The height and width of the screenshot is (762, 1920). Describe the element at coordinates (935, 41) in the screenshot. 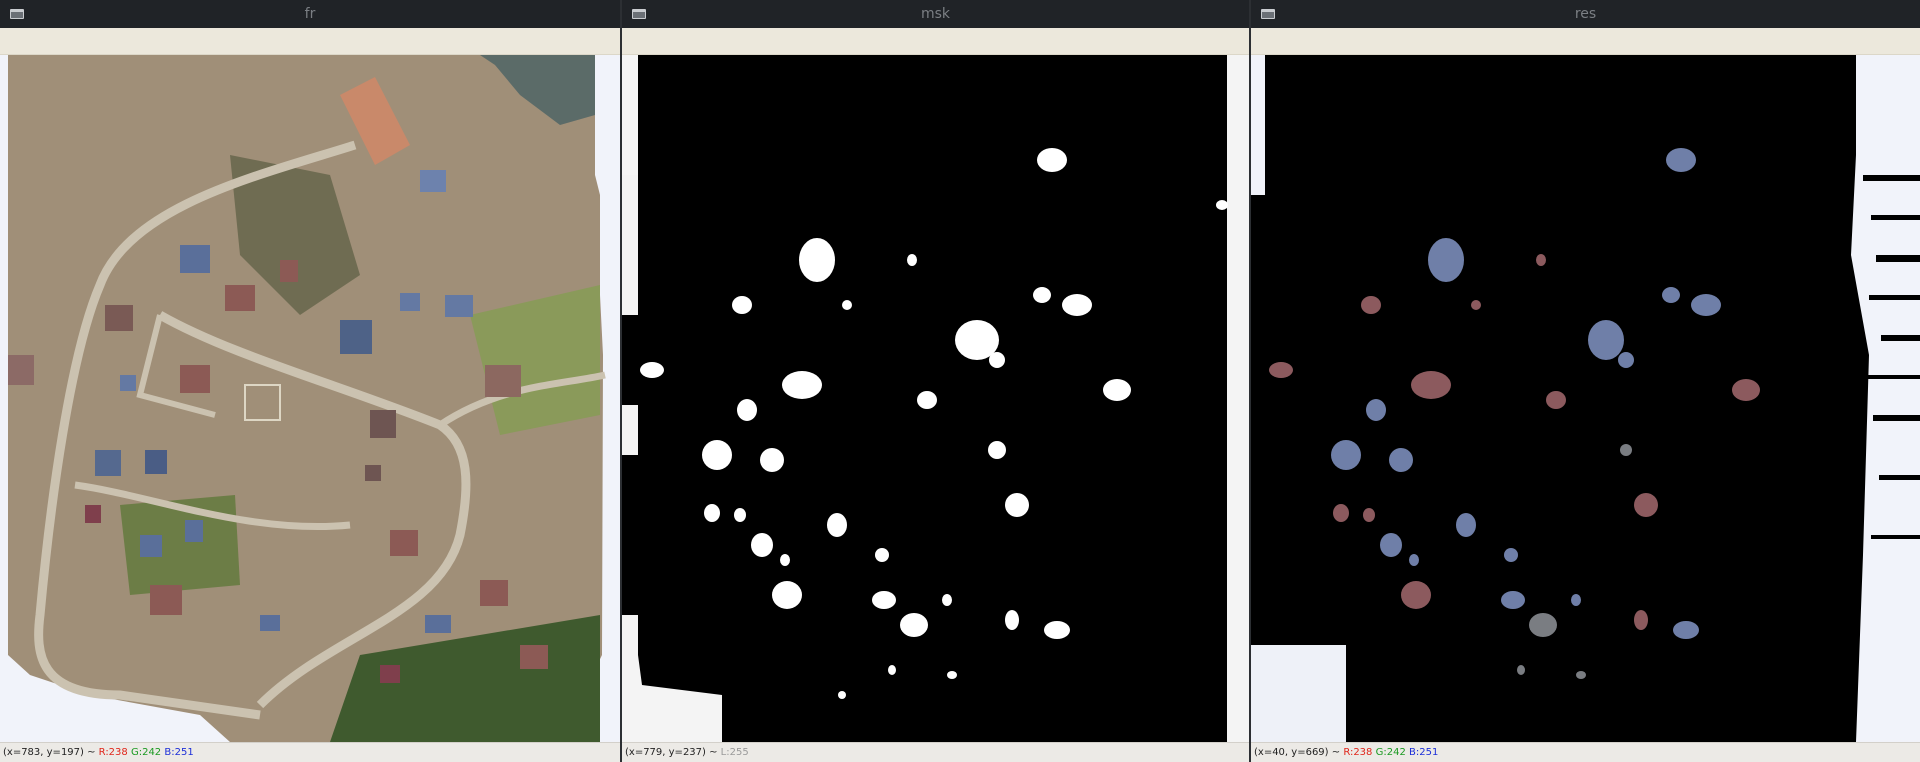

I see `toolbar-msk` at that location.